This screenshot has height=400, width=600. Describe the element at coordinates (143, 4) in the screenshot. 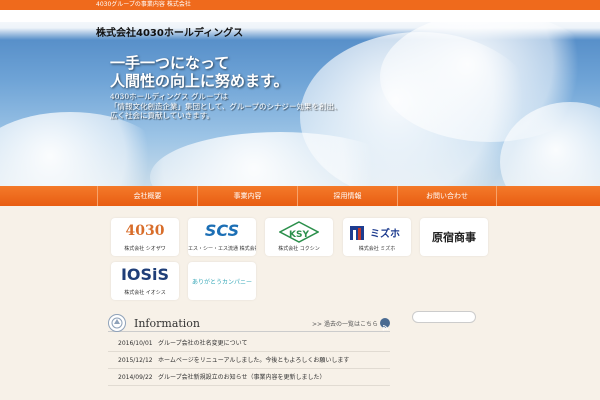

I see `top-tagline: 4030グループの事業内容 株式会社` at that location.